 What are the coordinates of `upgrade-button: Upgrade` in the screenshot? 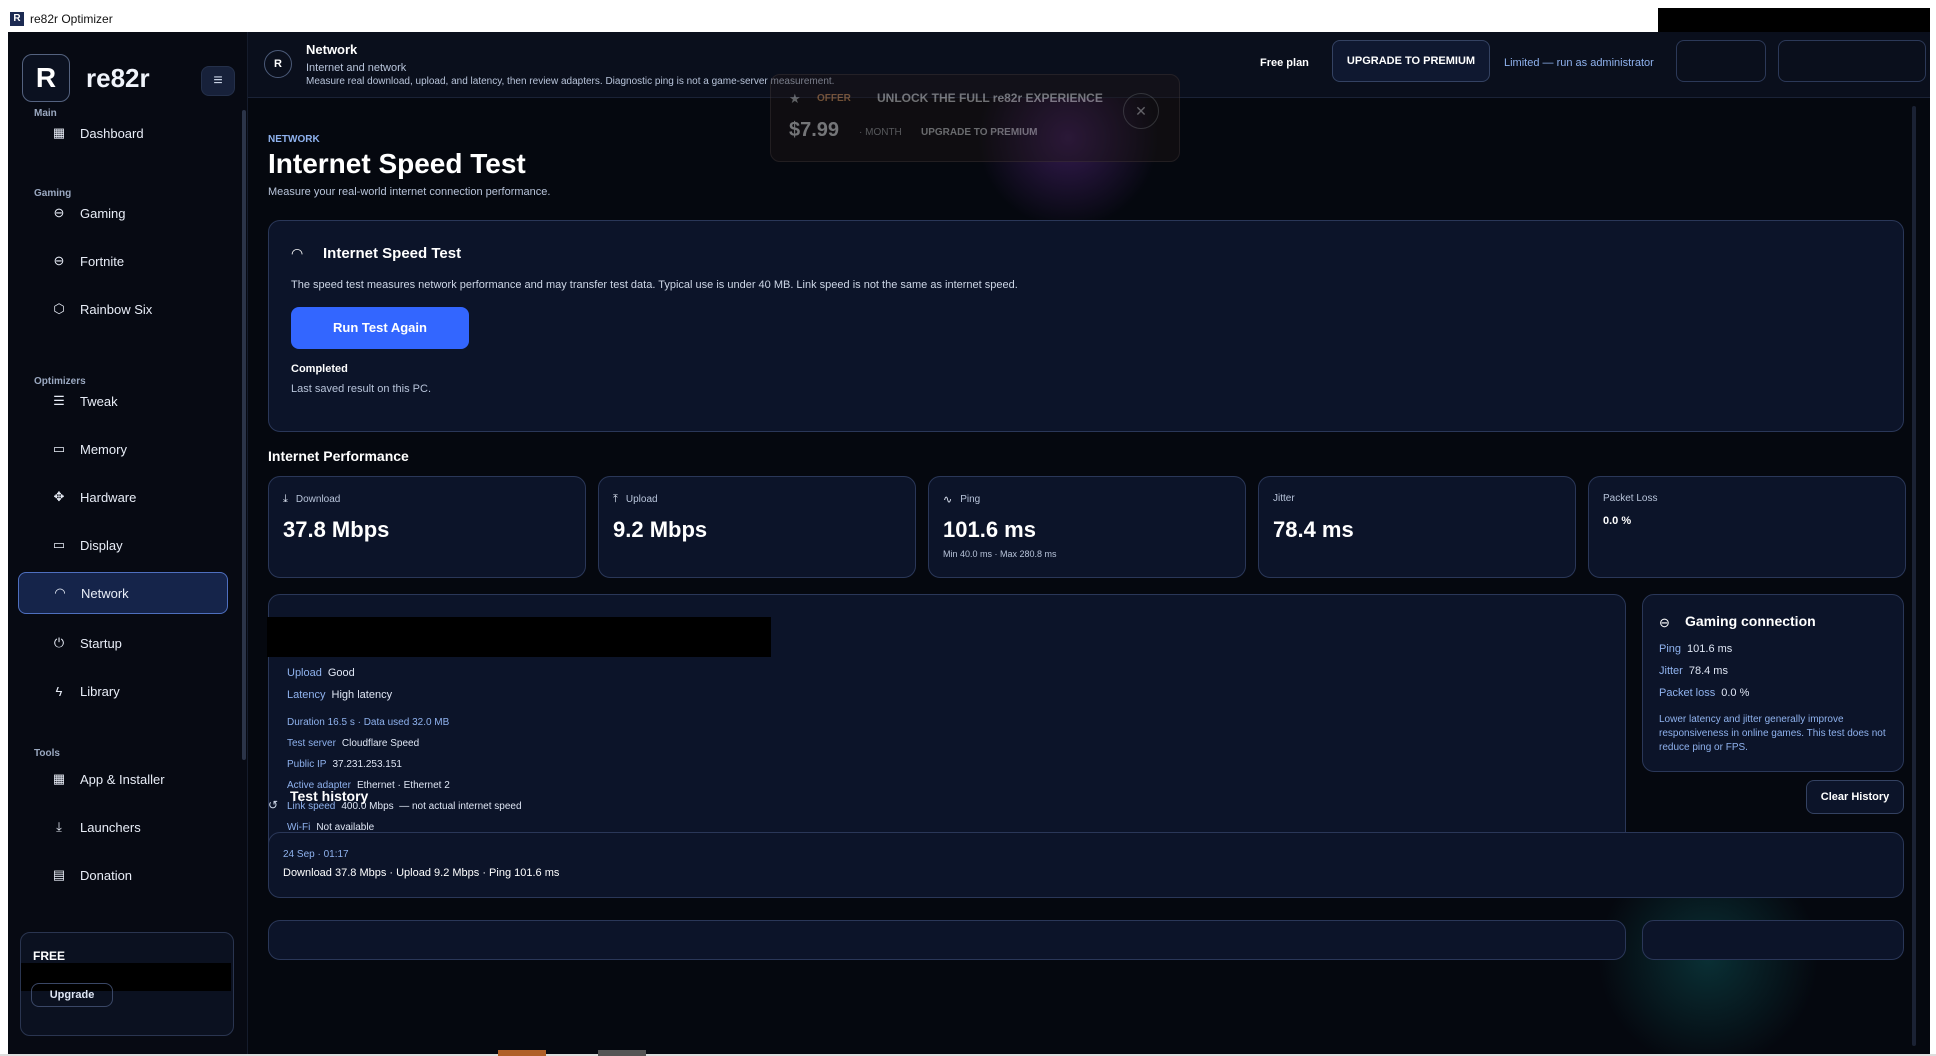 It's located at (72, 995).